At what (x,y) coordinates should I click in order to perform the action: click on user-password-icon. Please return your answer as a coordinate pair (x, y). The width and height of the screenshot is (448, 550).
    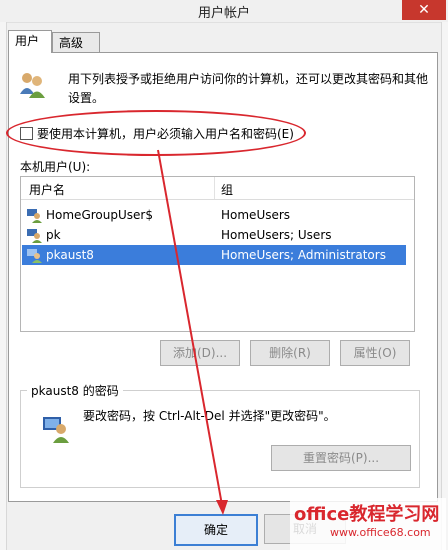
    Looking at the image, I should click on (56, 430).